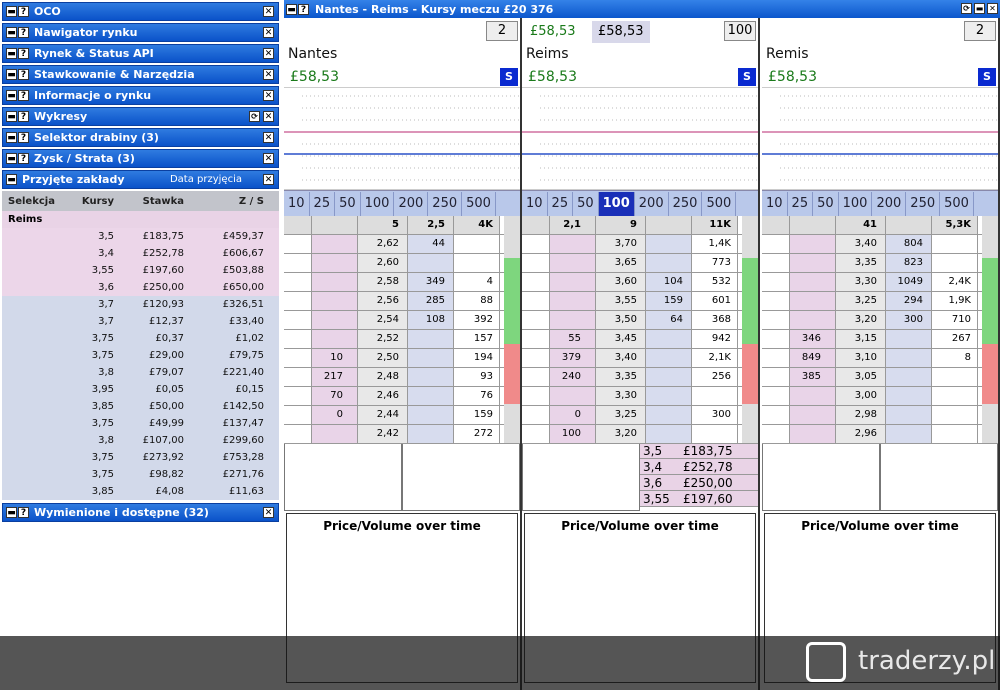 The height and width of the screenshot is (690, 1000). What do you see at coordinates (140, 491) in the screenshot?
I see `table-row: 3,85 £4,08 £11,63` at bounding box center [140, 491].